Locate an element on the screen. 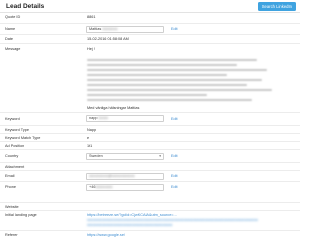 The height and width of the screenshot is (240, 320). website-label: Website is located at coordinates (12, 206).